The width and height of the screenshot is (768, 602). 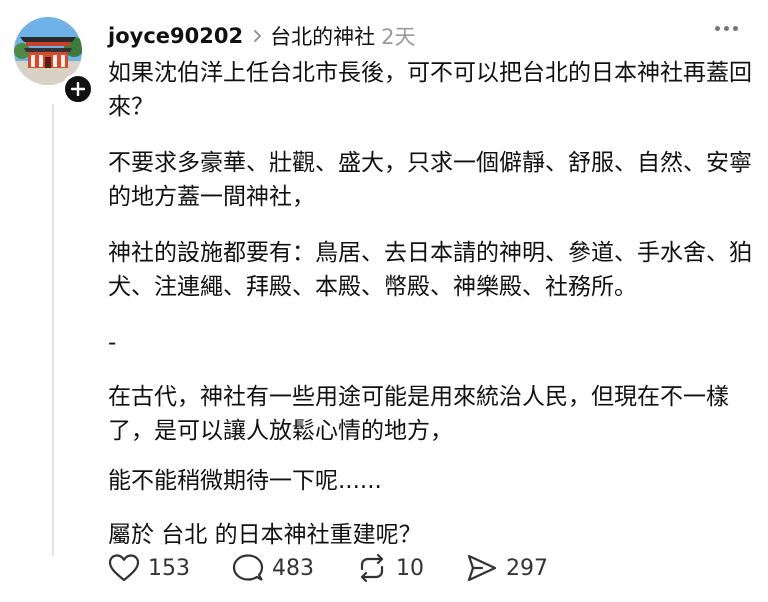 I want to click on post-paragraph: -, so click(x=112, y=343).